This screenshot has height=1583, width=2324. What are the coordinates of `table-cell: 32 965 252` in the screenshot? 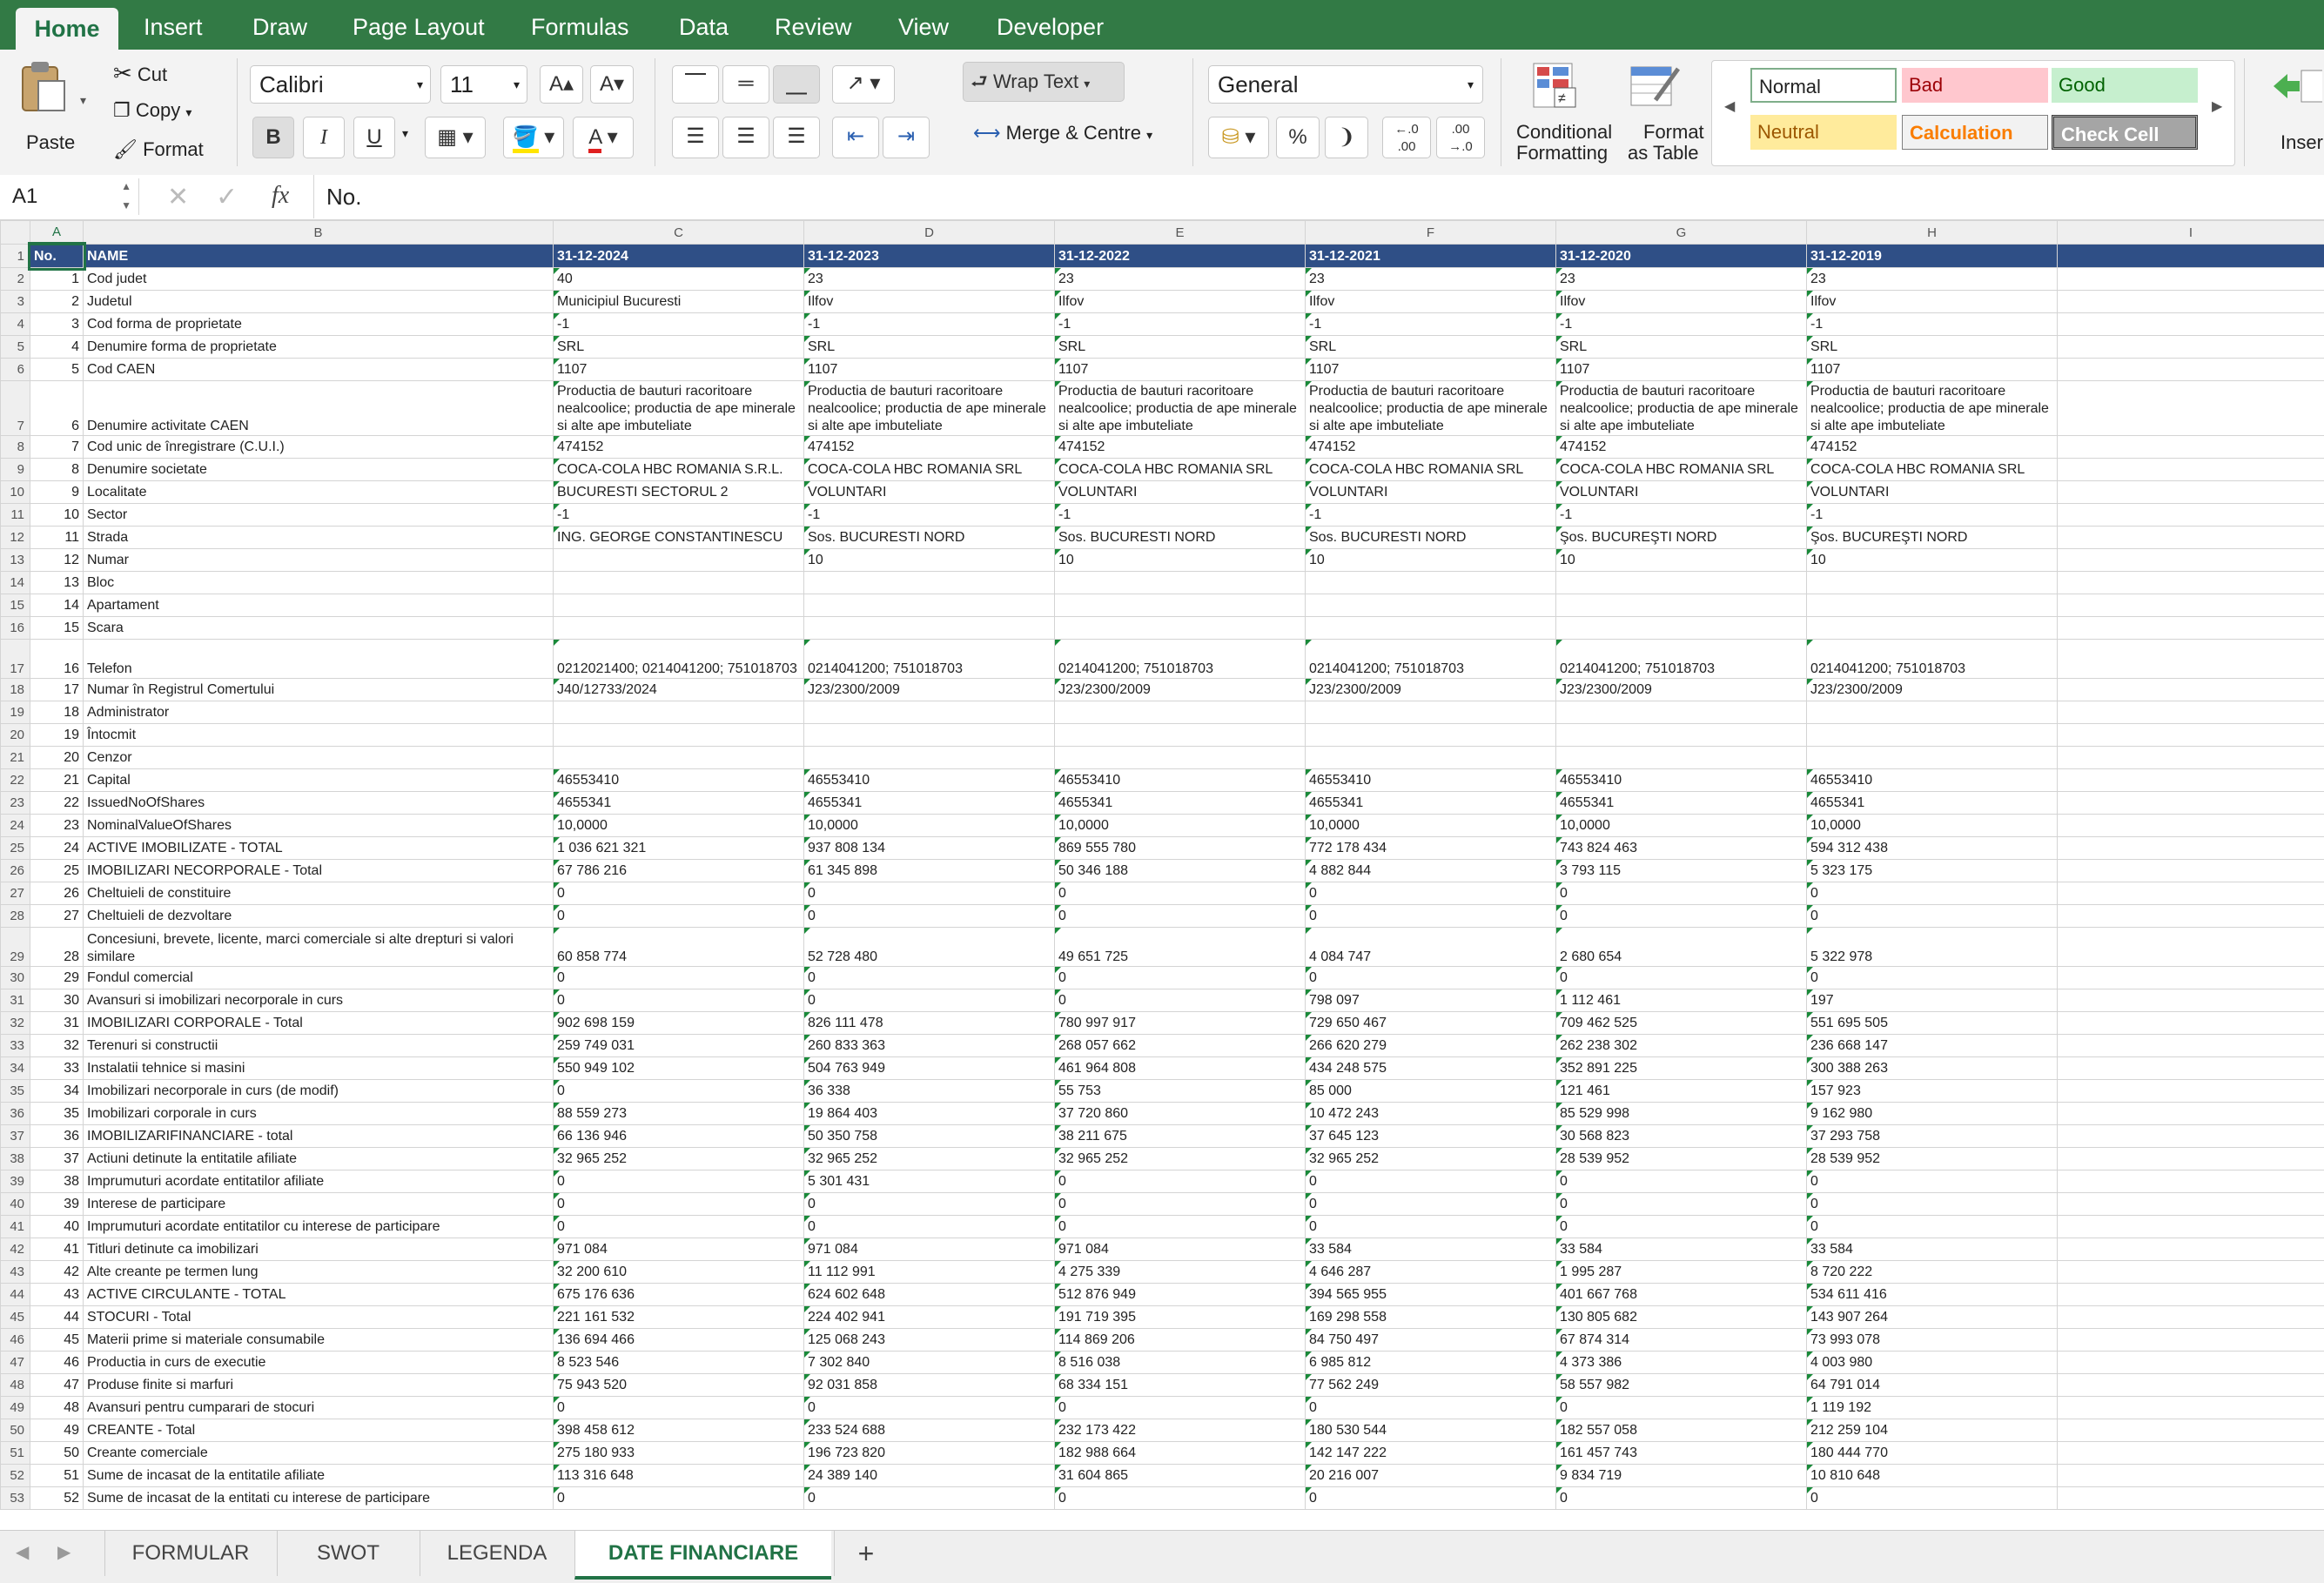 It's located at (1431, 1159).